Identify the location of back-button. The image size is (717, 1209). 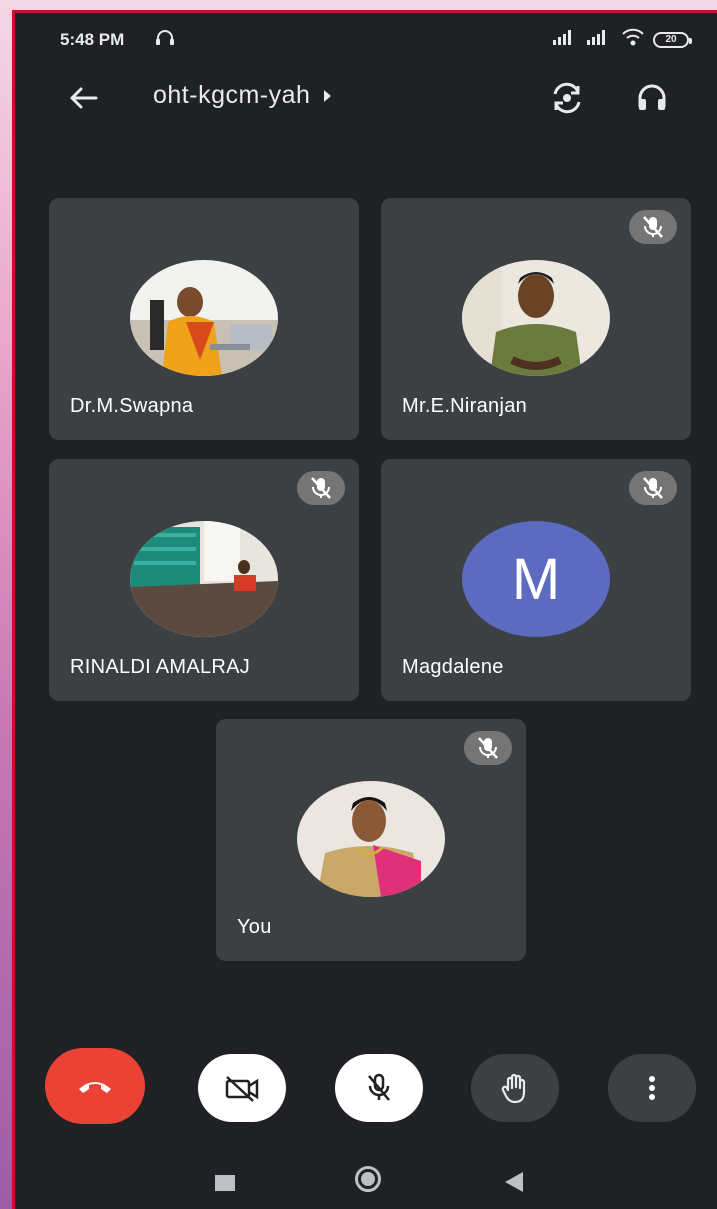
(83, 98).